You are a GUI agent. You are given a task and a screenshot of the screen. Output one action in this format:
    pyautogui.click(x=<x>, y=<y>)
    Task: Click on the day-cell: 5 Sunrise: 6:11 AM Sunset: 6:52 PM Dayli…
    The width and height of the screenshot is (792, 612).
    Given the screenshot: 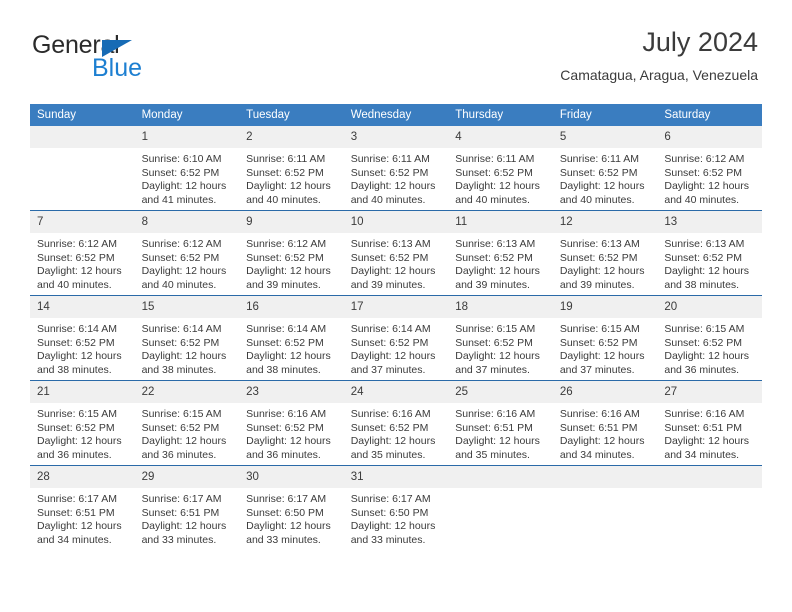 What is the action you would take?
    pyautogui.click(x=605, y=168)
    